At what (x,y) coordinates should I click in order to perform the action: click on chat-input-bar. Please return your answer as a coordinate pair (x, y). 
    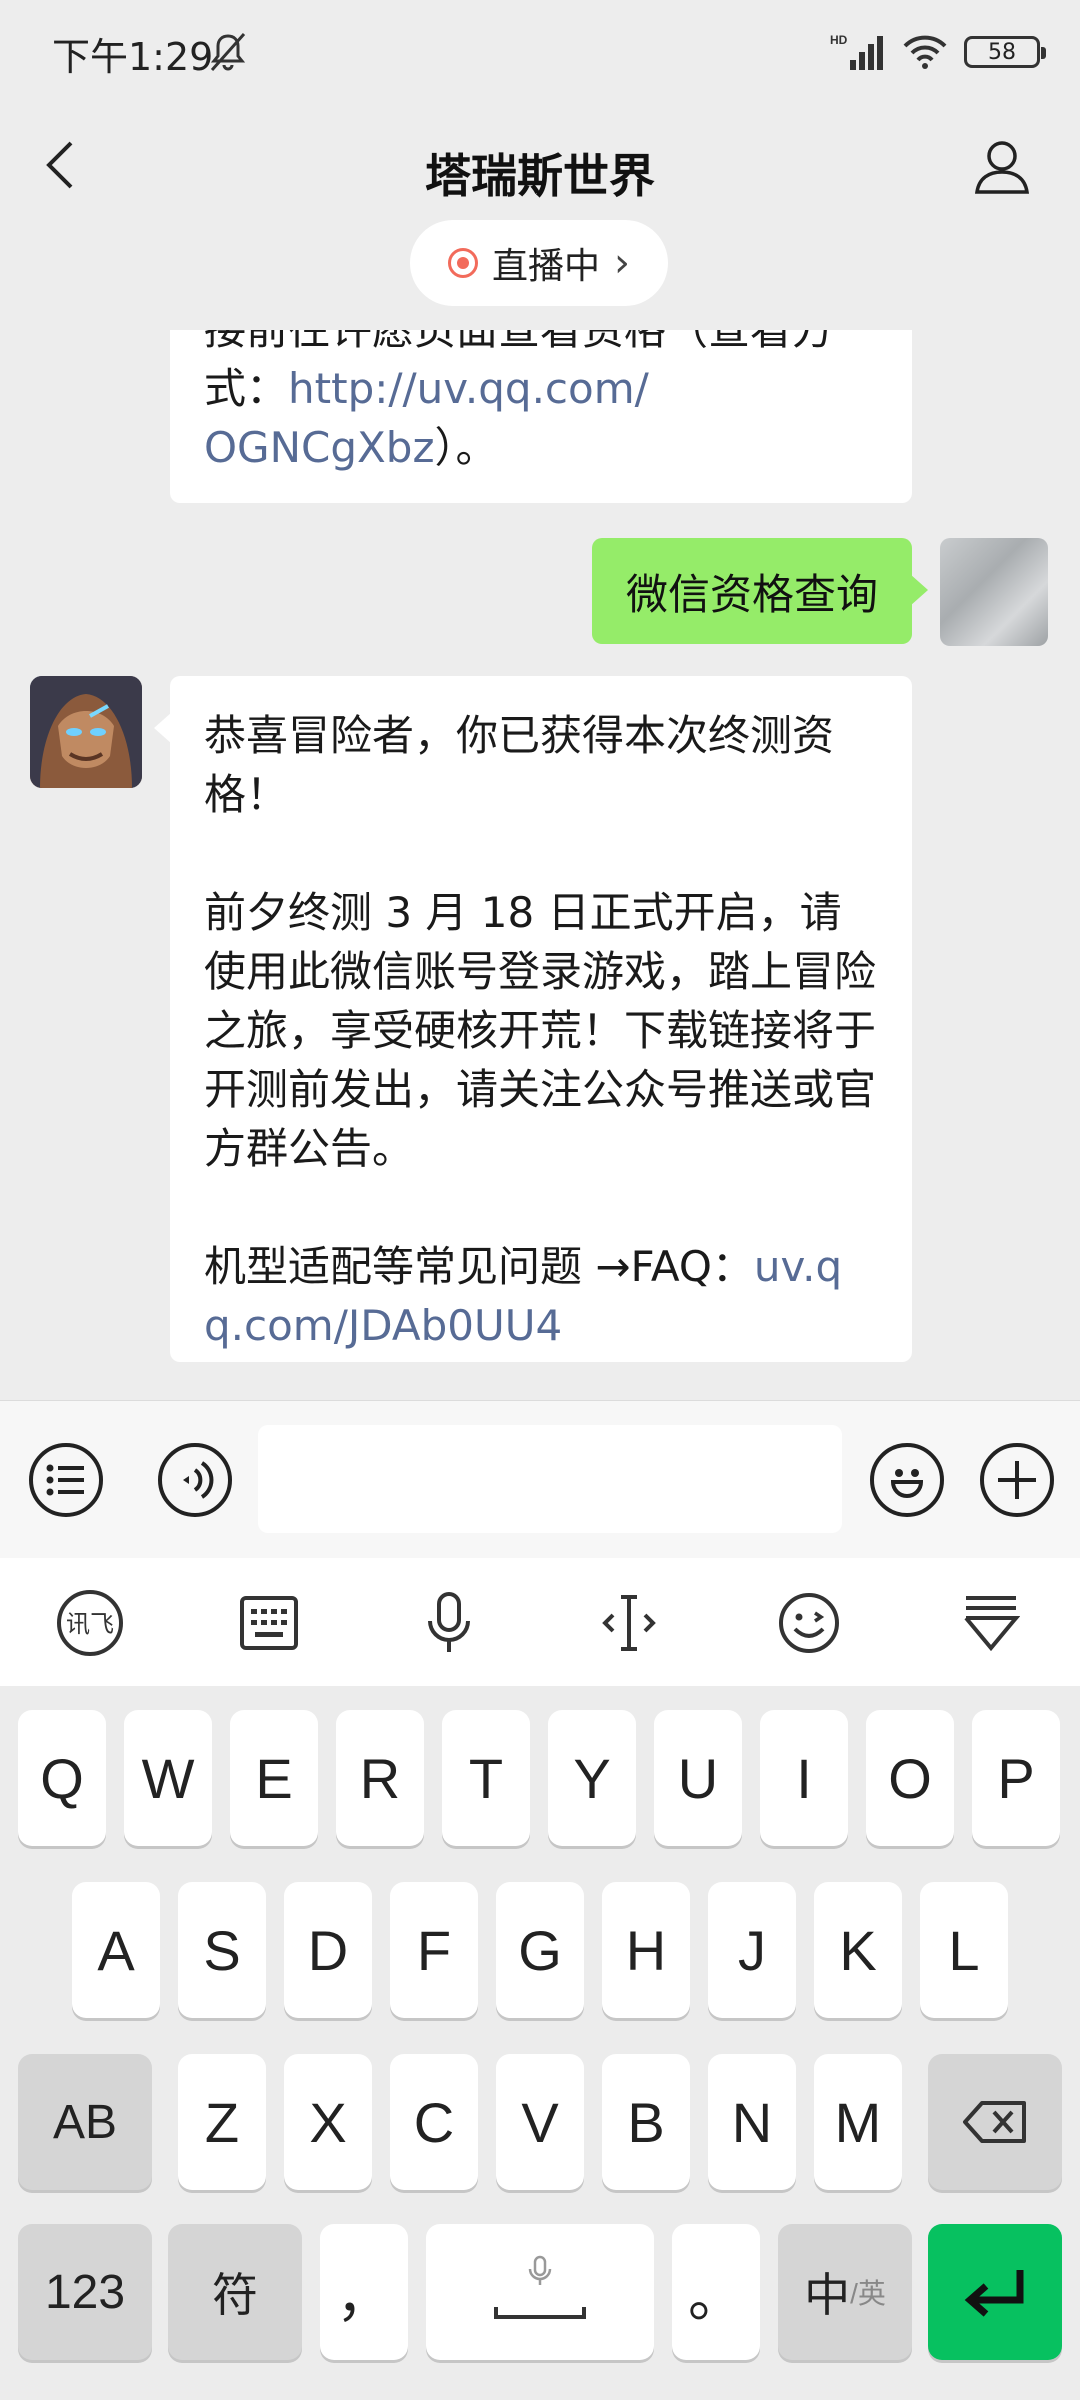
    Looking at the image, I should click on (540, 1479).